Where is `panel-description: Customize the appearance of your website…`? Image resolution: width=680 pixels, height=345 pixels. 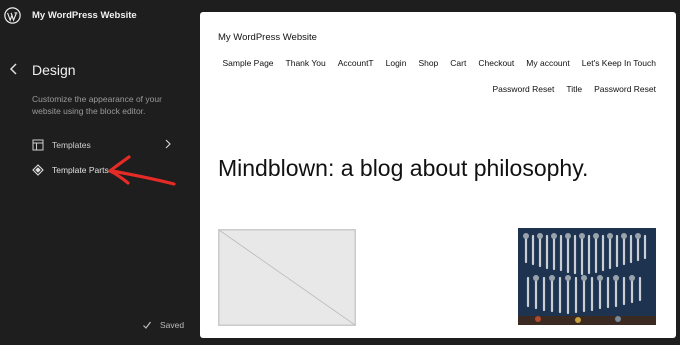 panel-description: Customize the appearance of your website… is located at coordinates (97, 105).